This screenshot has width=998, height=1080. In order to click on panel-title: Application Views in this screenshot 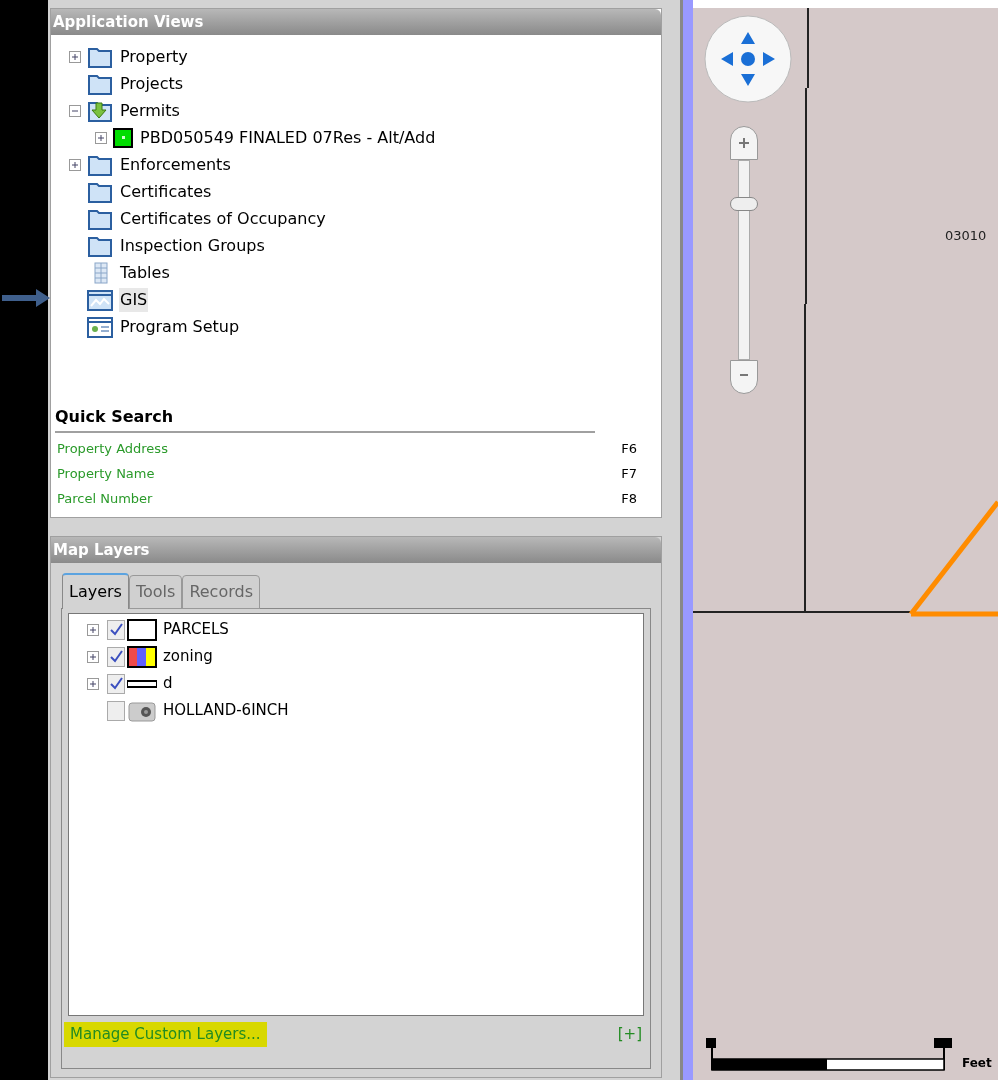, I will do `click(356, 22)`.